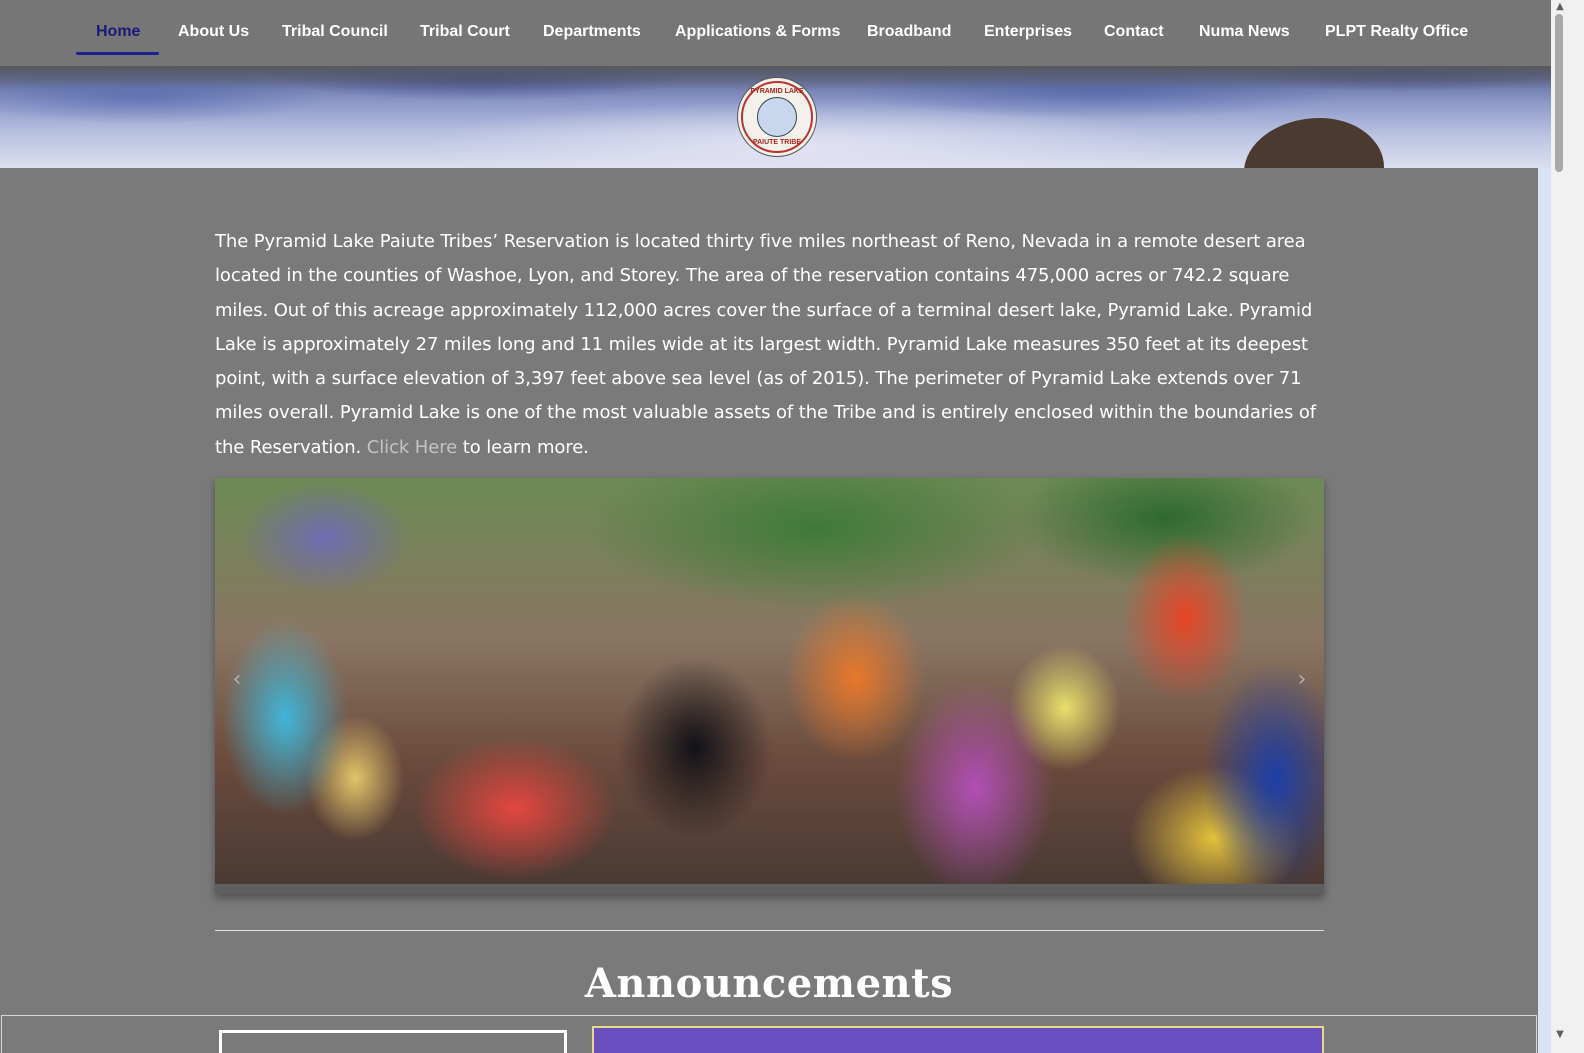 This screenshot has height=1053, width=1584. I want to click on page-edge-strip, so click(1544, 610).